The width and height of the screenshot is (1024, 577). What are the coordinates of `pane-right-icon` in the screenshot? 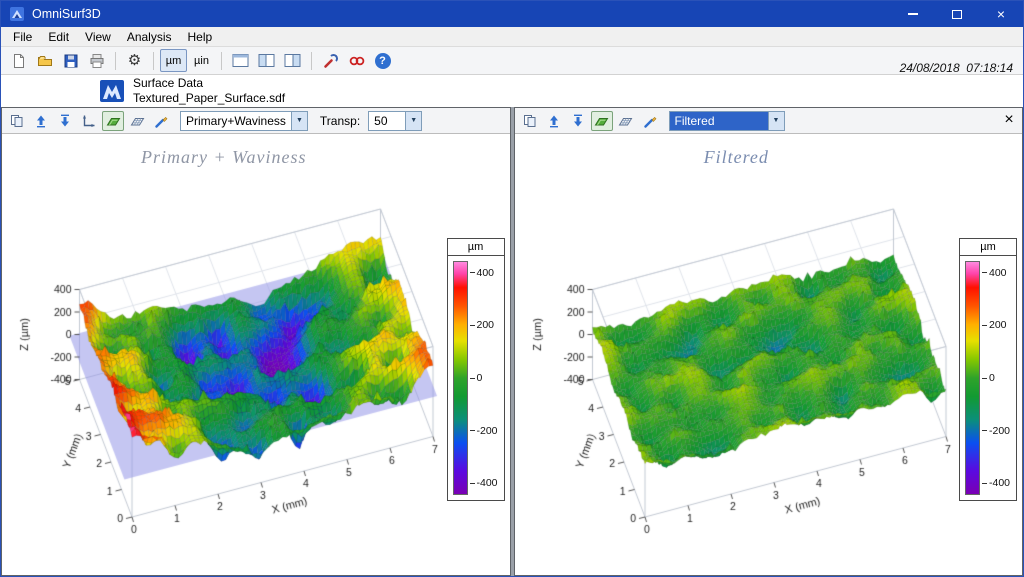 It's located at (292, 60).